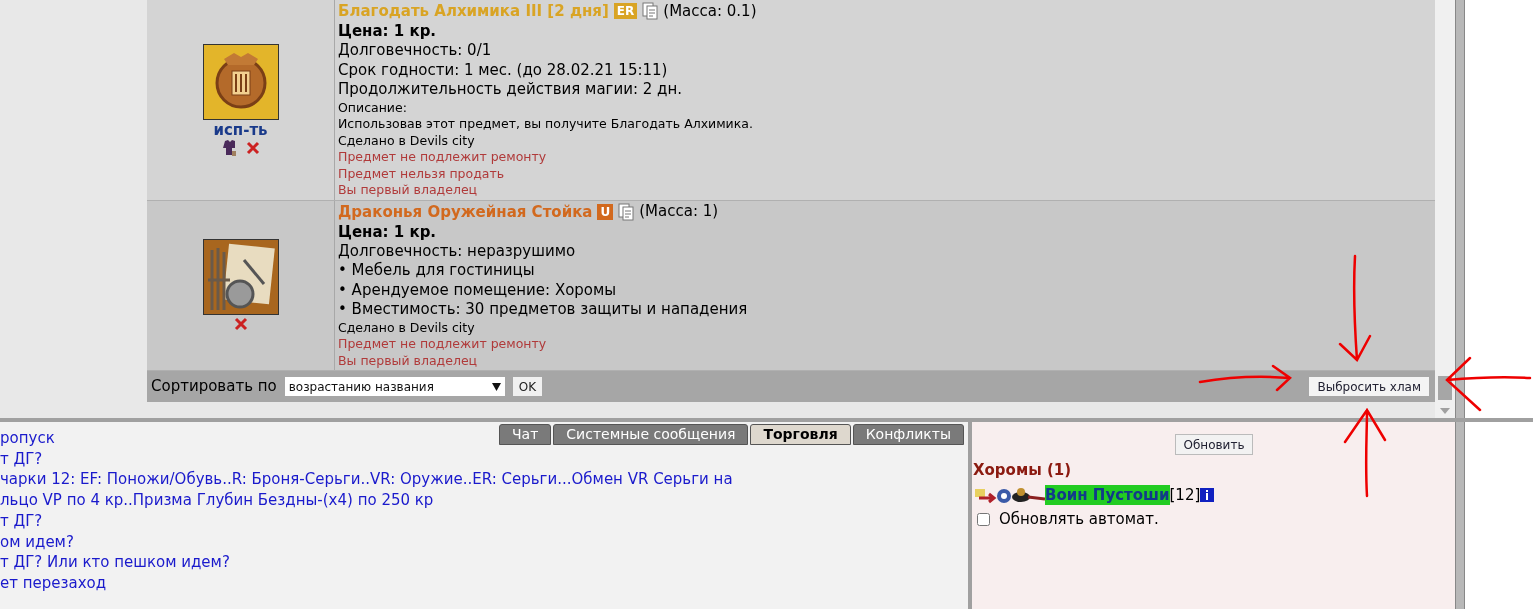  Describe the element at coordinates (214, 387) in the screenshot. I see `sort-label: Сортировать по` at that location.